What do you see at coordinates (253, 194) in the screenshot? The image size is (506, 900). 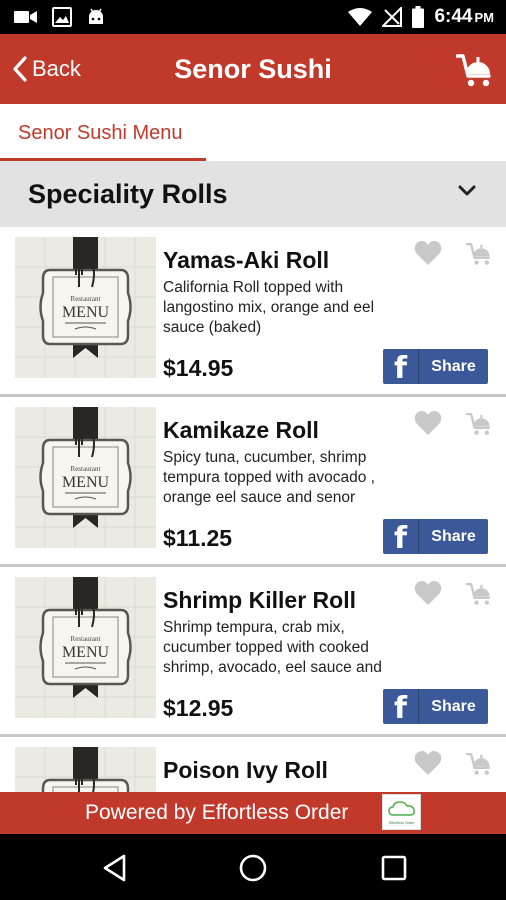 I see `category-header: Speciality Rolls` at bounding box center [253, 194].